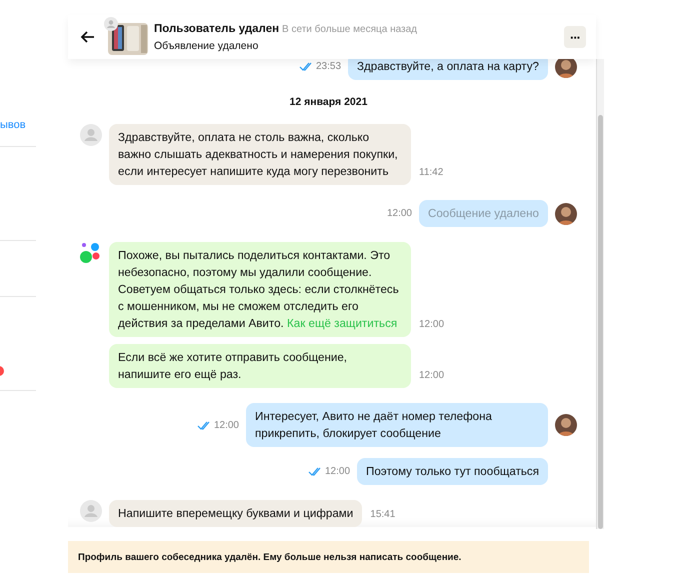  What do you see at coordinates (13, 125) in the screenshot?
I see `reviews-link: ывов` at bounding box center [13, 125].